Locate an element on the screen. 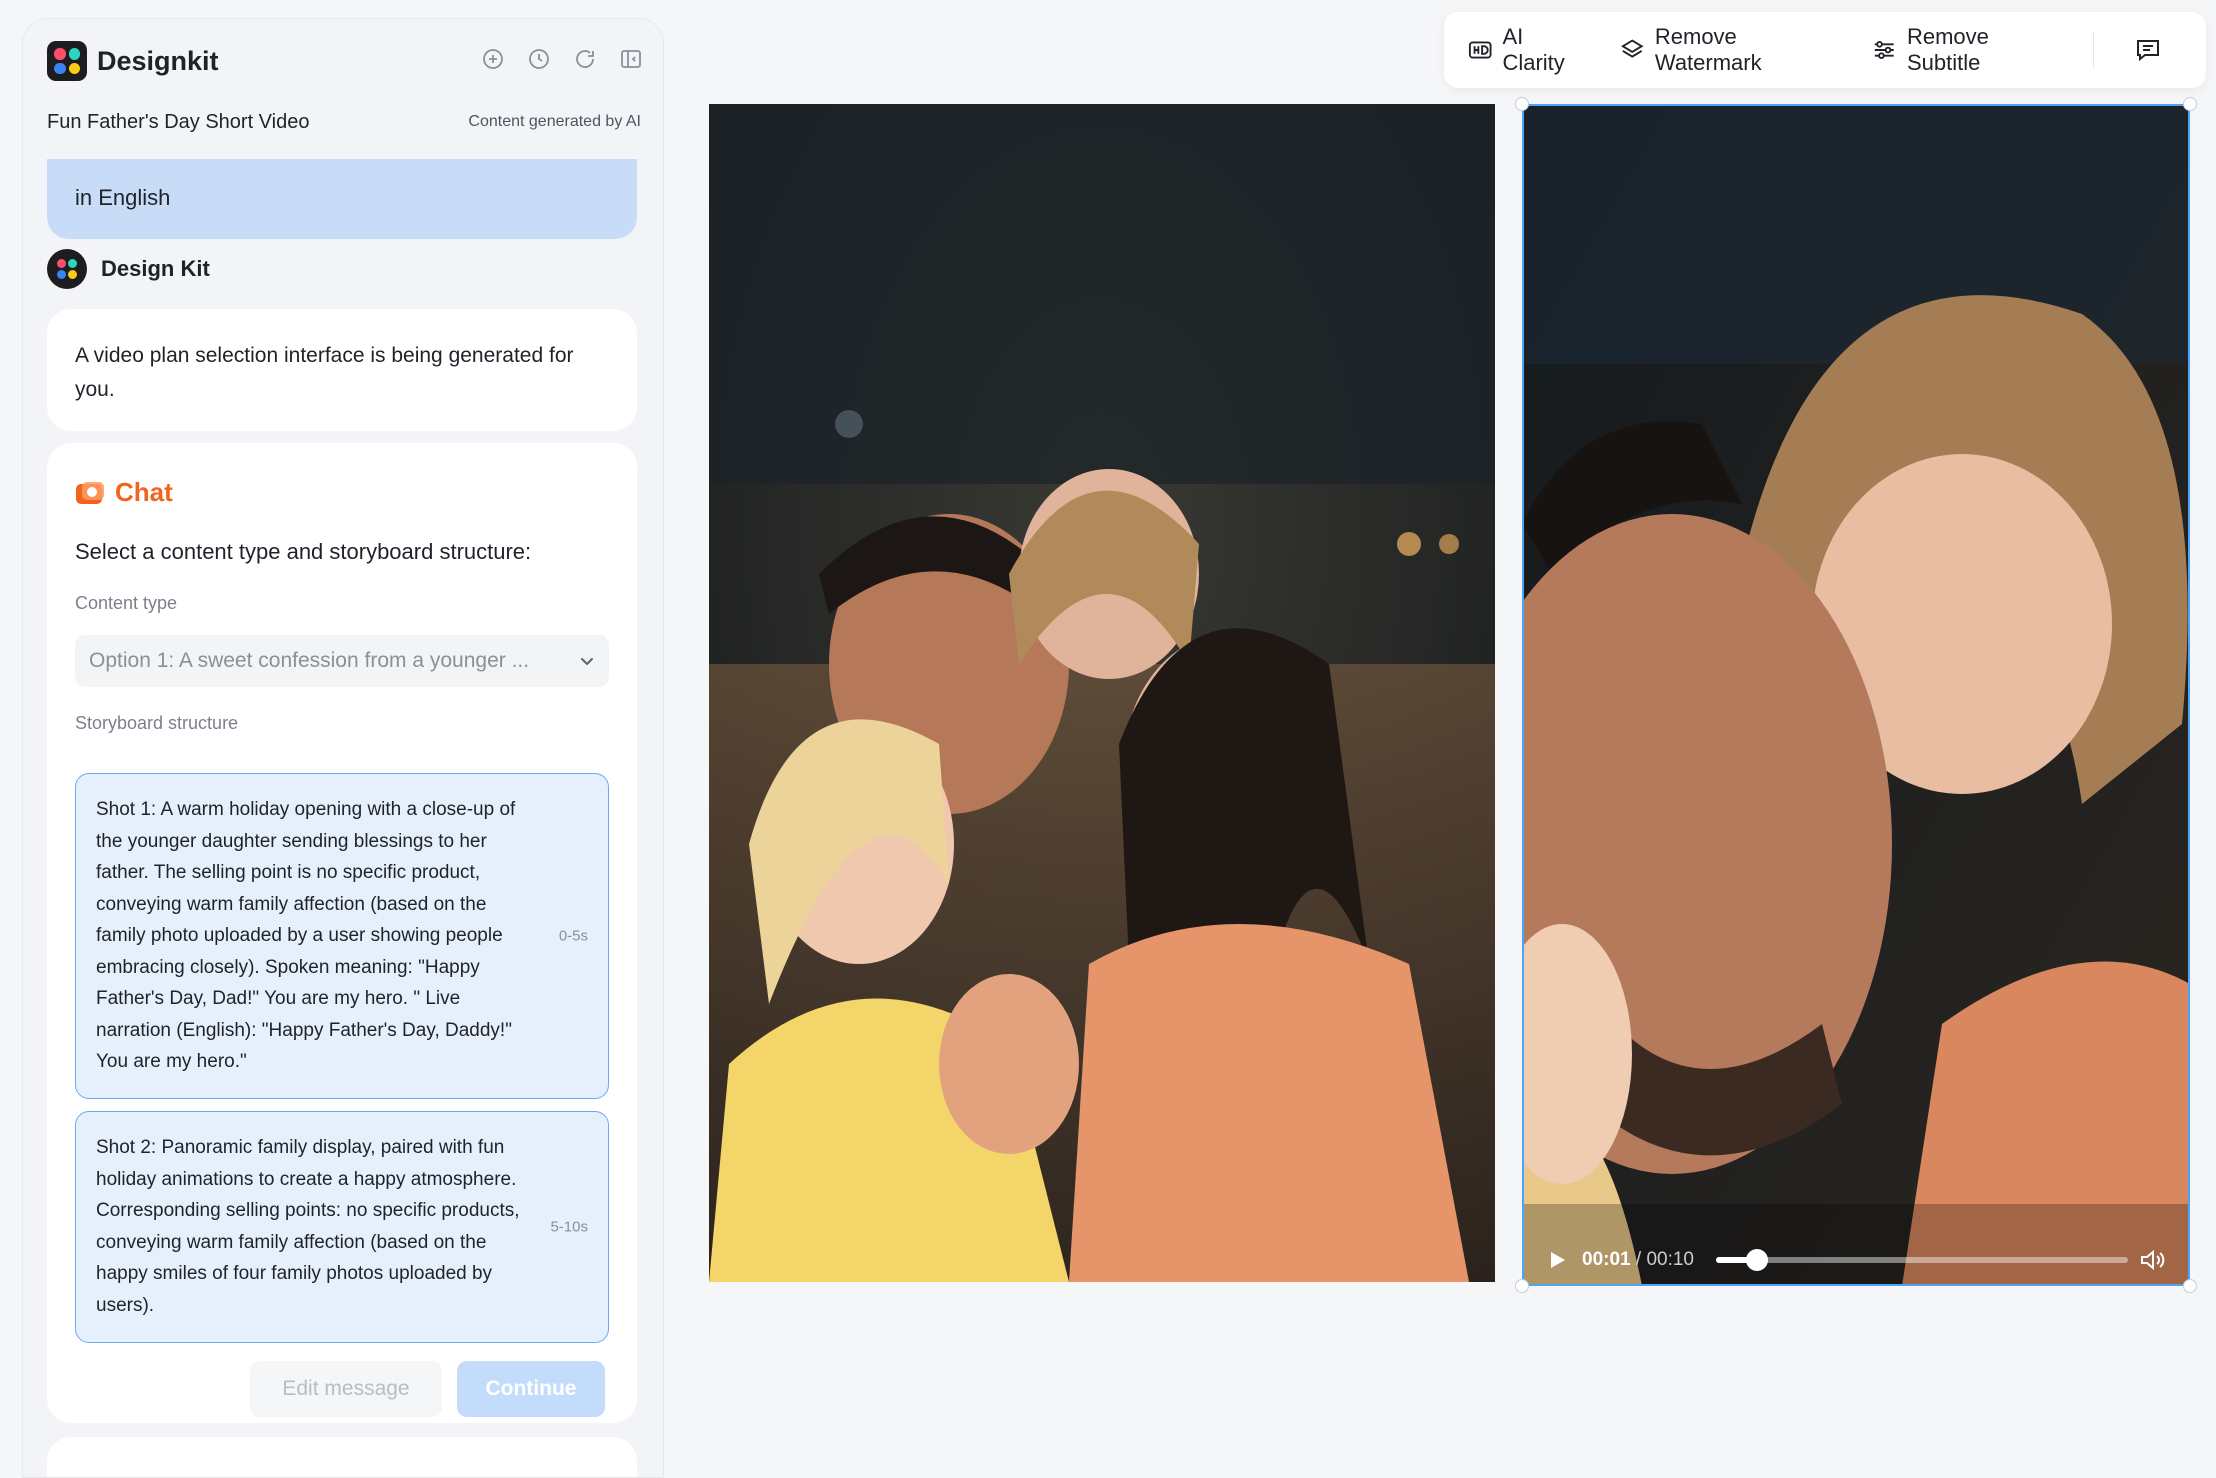  history-icon is located at coordinates (539, 59).